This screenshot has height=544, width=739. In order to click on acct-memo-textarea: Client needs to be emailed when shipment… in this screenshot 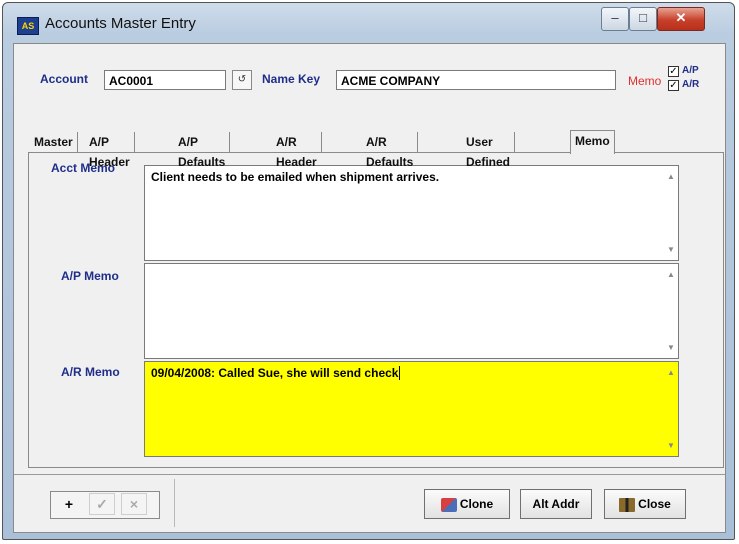, I will do `click(411, 213)`.